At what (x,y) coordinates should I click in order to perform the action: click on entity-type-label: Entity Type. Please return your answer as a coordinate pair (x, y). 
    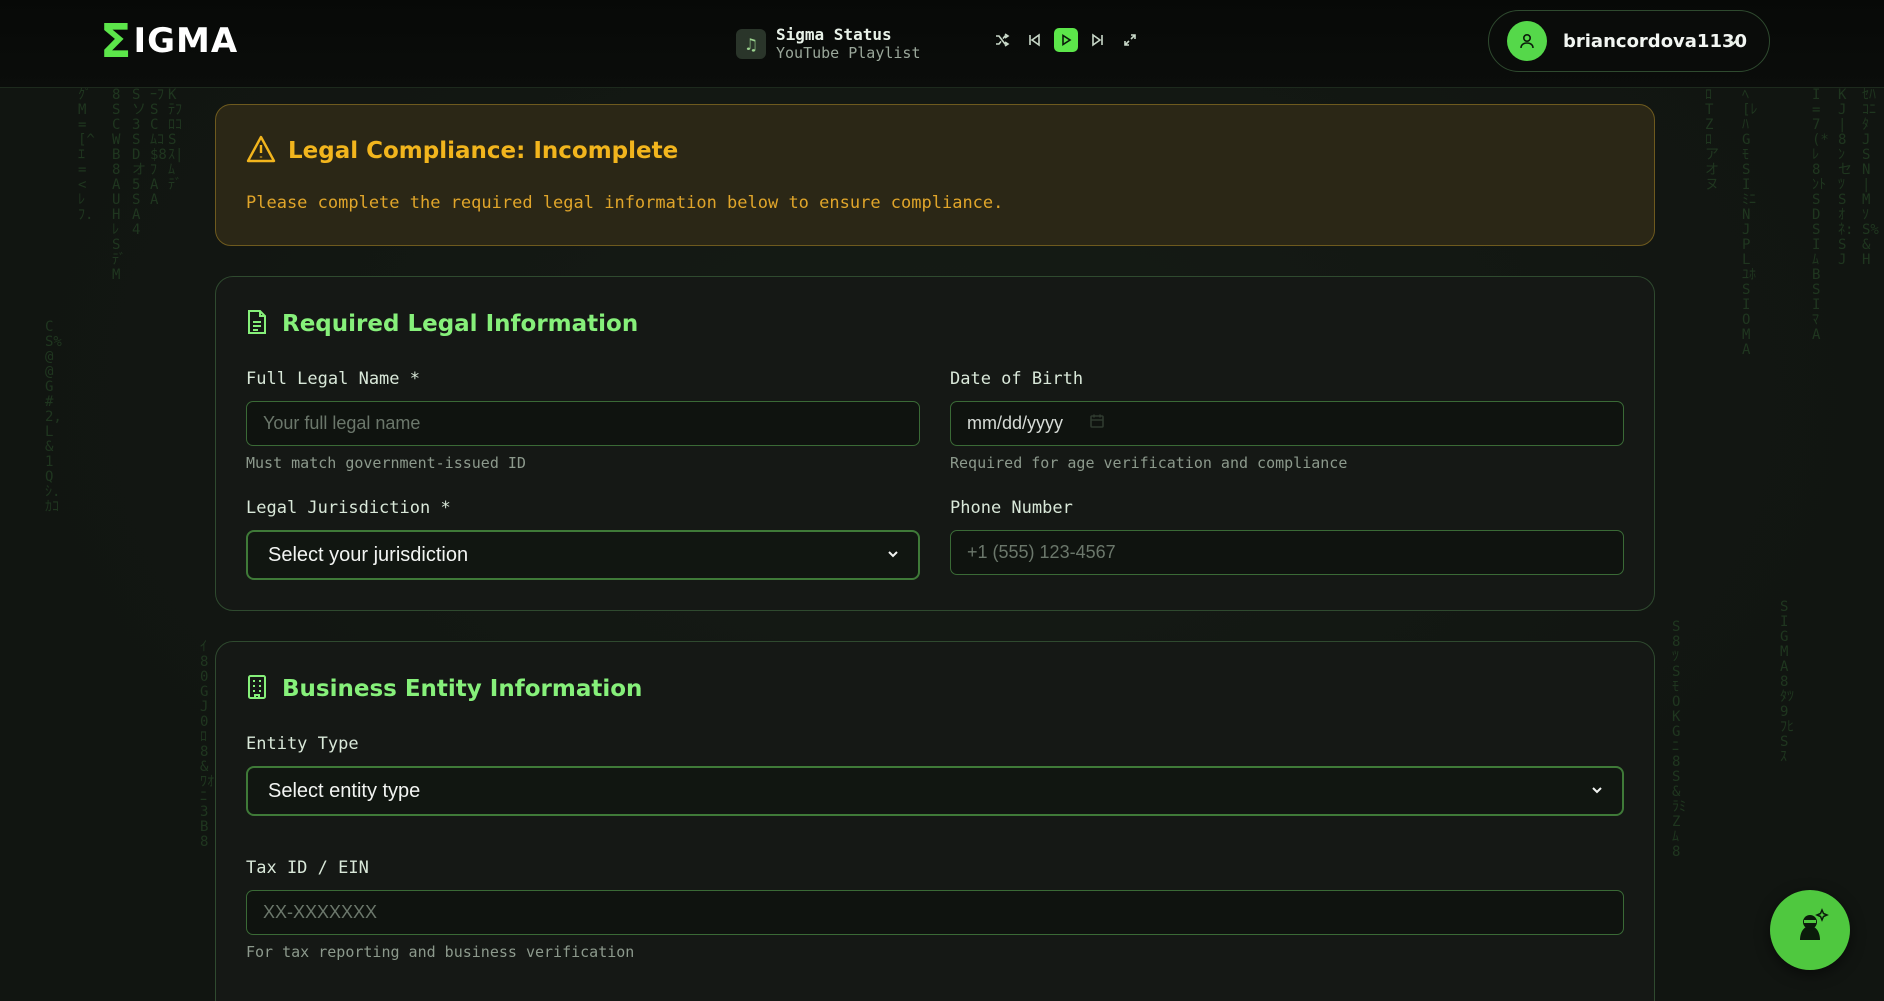
    Looking at the image, I should click on (302, 744).